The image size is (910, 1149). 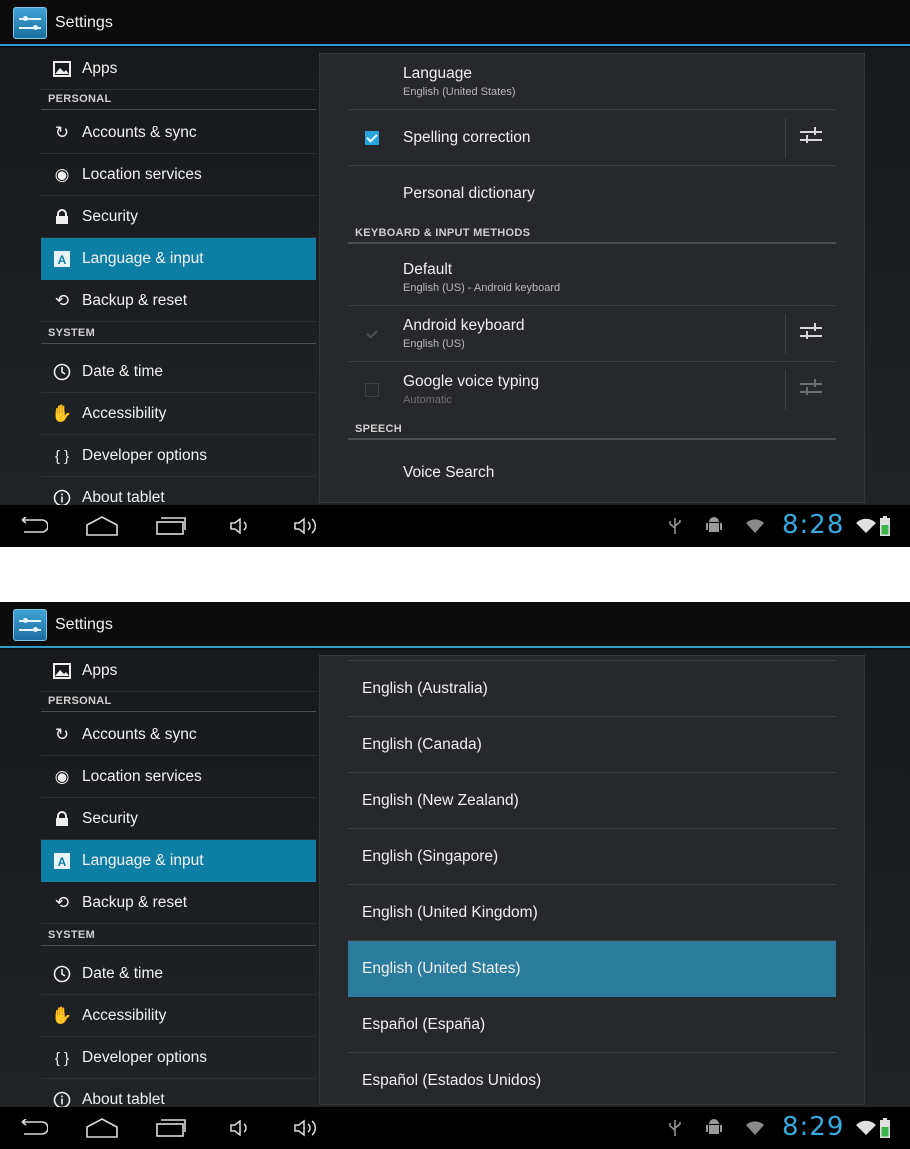 I want to click on pref-personal-dictionary: Personal dictionary, so click(x=592, y=194).